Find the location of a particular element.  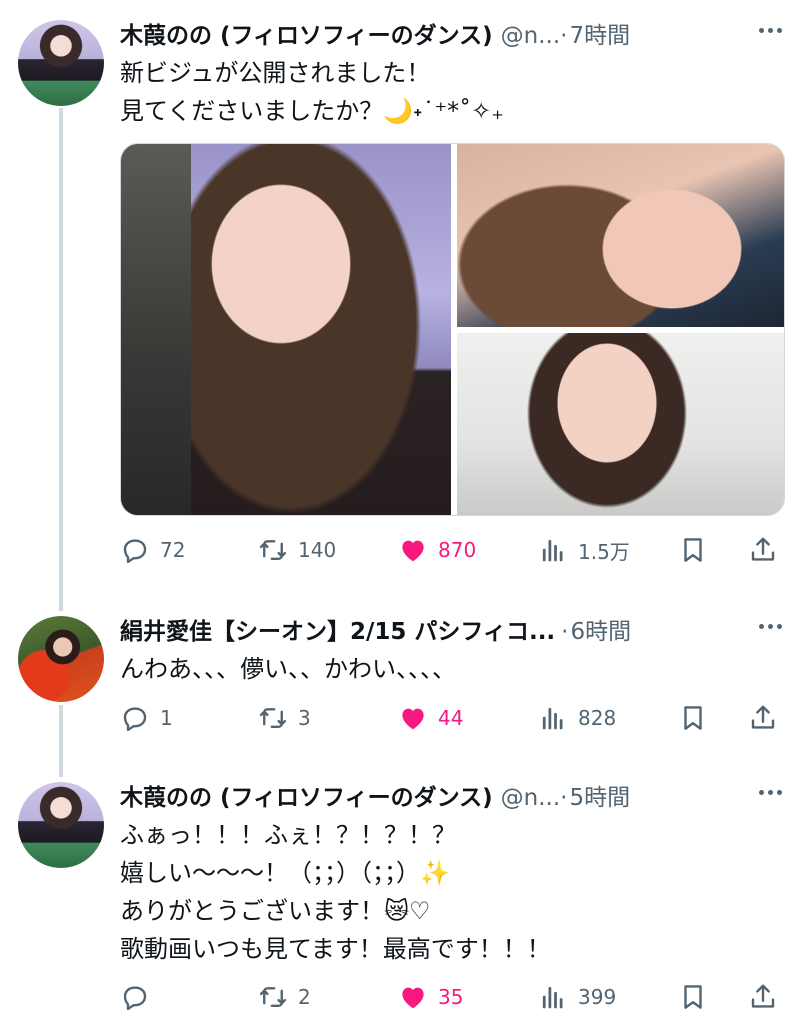

like-button: 35 is located at coordinates (430, 997).